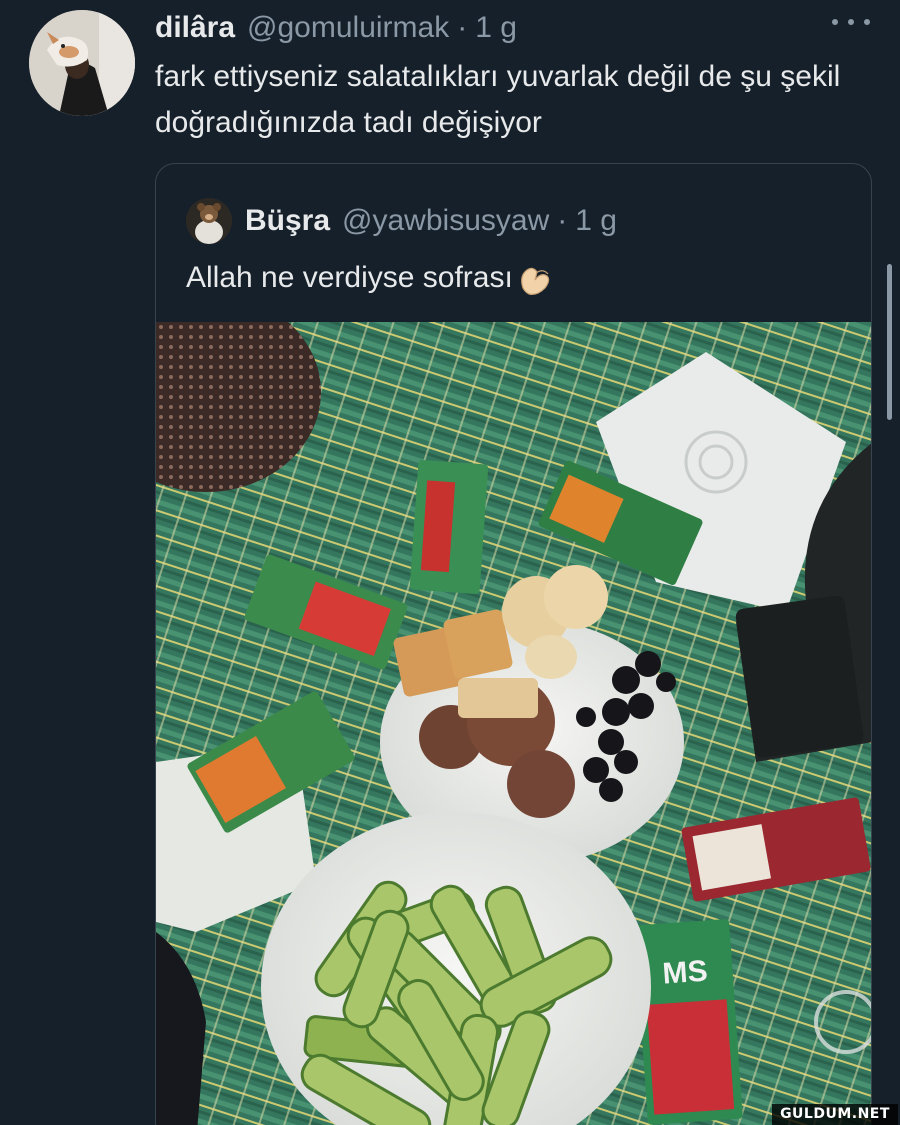 This screenshot has width=900, height=1125. I want to click on timestamp: 1 g, so click(496, 28).